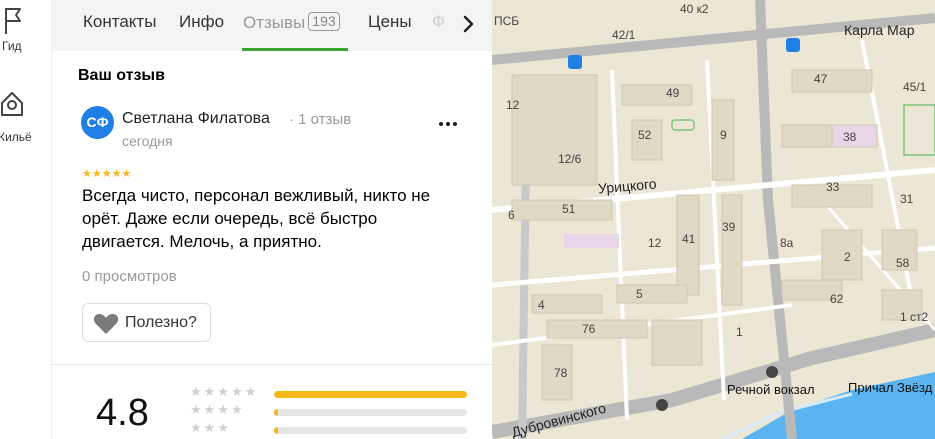  I want to click on rating-value: 4.8, so click(122, 413).